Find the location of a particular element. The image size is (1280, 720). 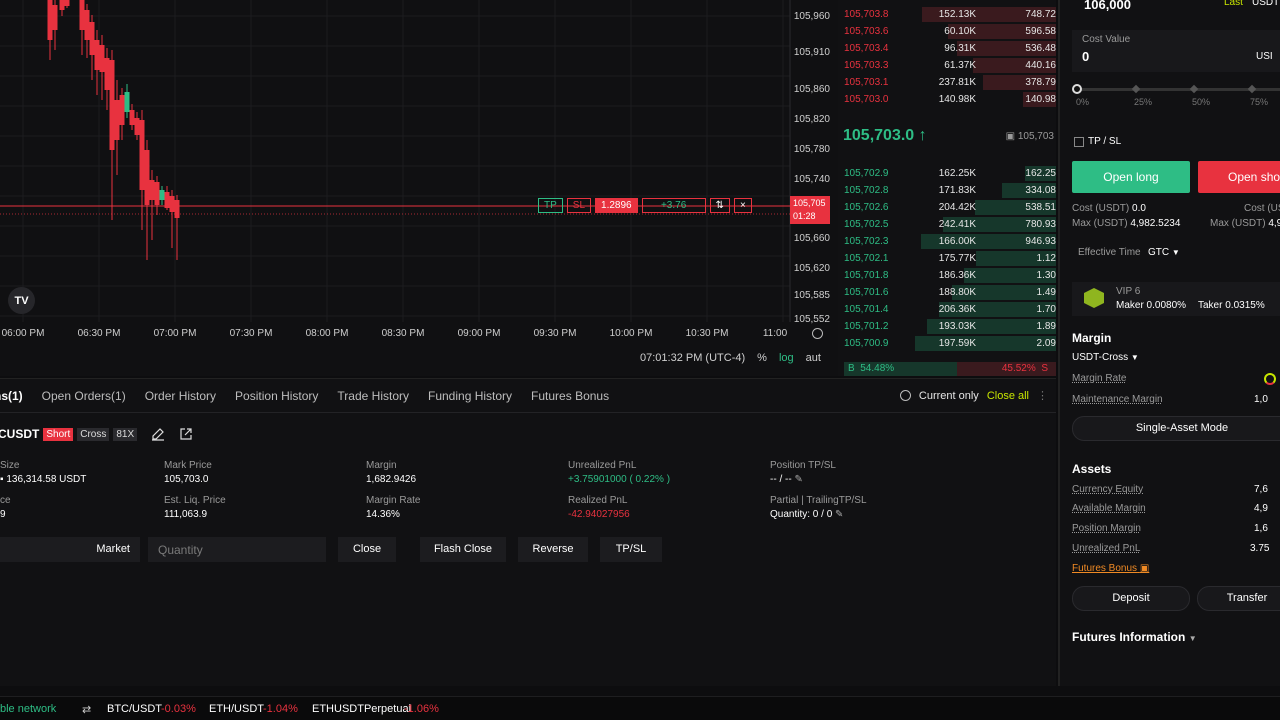

slider-percent-label: 25% is located at coordinates (1143, 102).